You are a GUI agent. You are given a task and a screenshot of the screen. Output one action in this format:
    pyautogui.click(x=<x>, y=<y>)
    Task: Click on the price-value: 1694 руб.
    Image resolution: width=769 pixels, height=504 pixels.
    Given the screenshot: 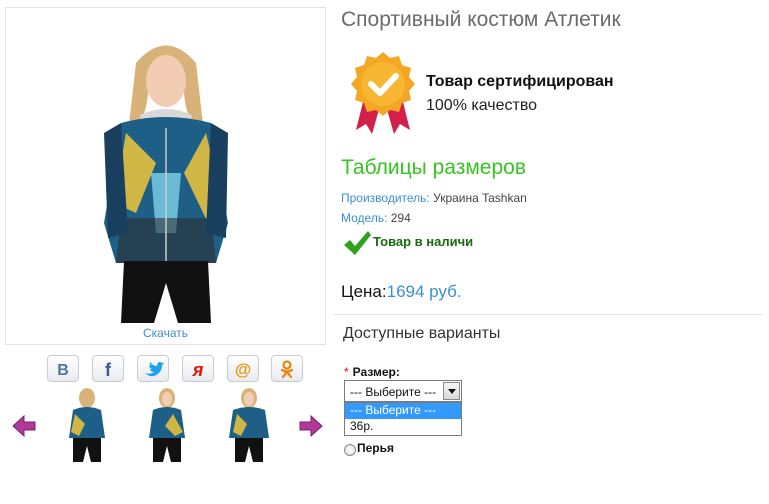 What is the action you would take?
    pyautogui.click(x=424, y=291)
    